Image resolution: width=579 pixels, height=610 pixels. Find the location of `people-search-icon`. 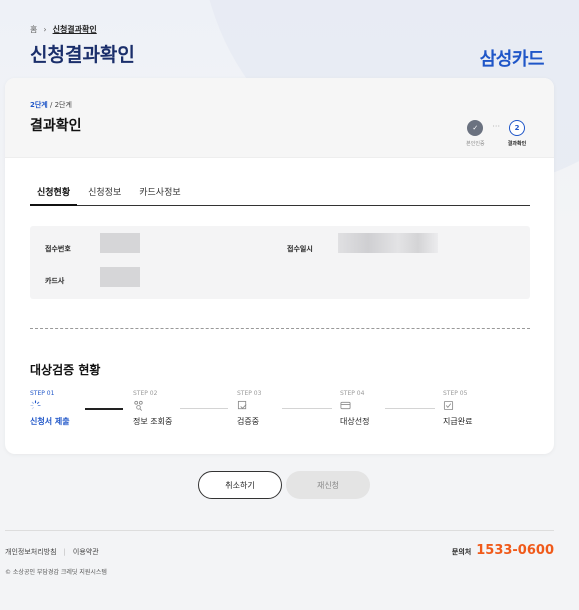

people-search-icon is located at coordinates (138, 405).